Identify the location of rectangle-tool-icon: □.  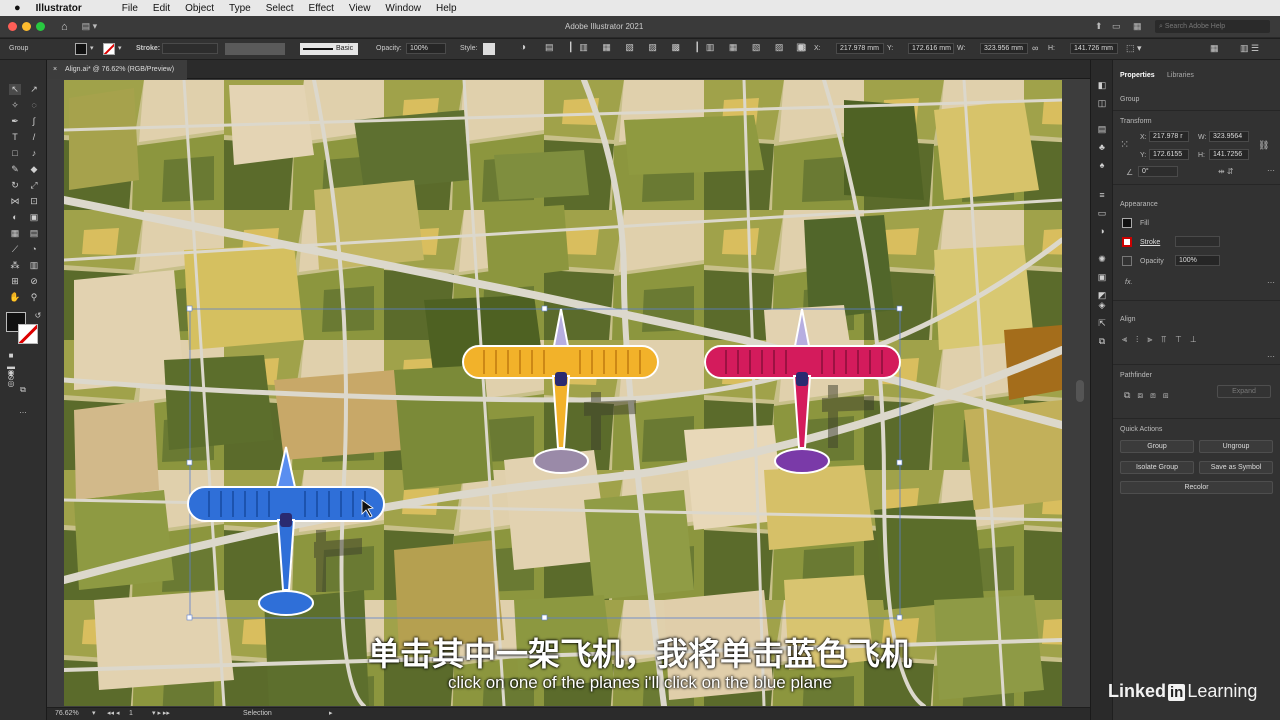
(15, 153).